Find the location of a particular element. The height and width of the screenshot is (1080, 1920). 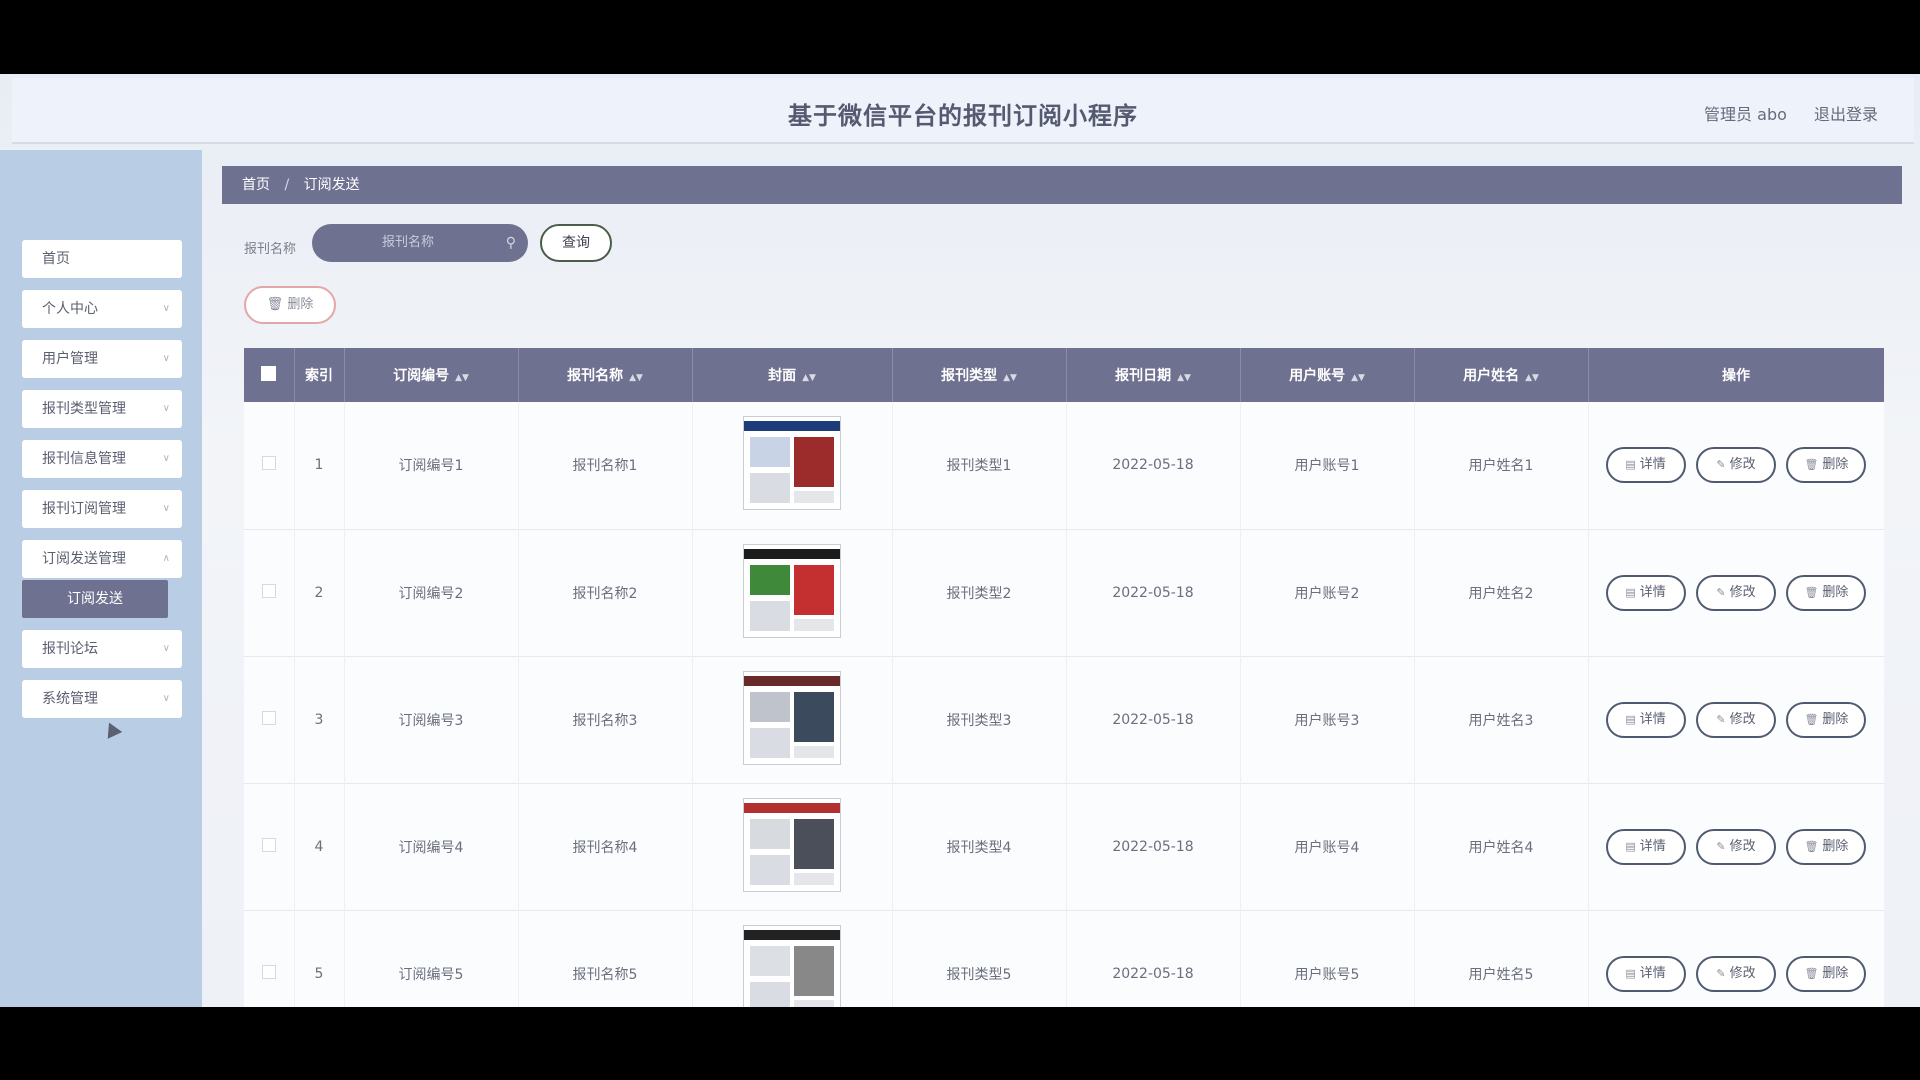

breadcrumb-home: 首页 is located at coordinates (256, 185).